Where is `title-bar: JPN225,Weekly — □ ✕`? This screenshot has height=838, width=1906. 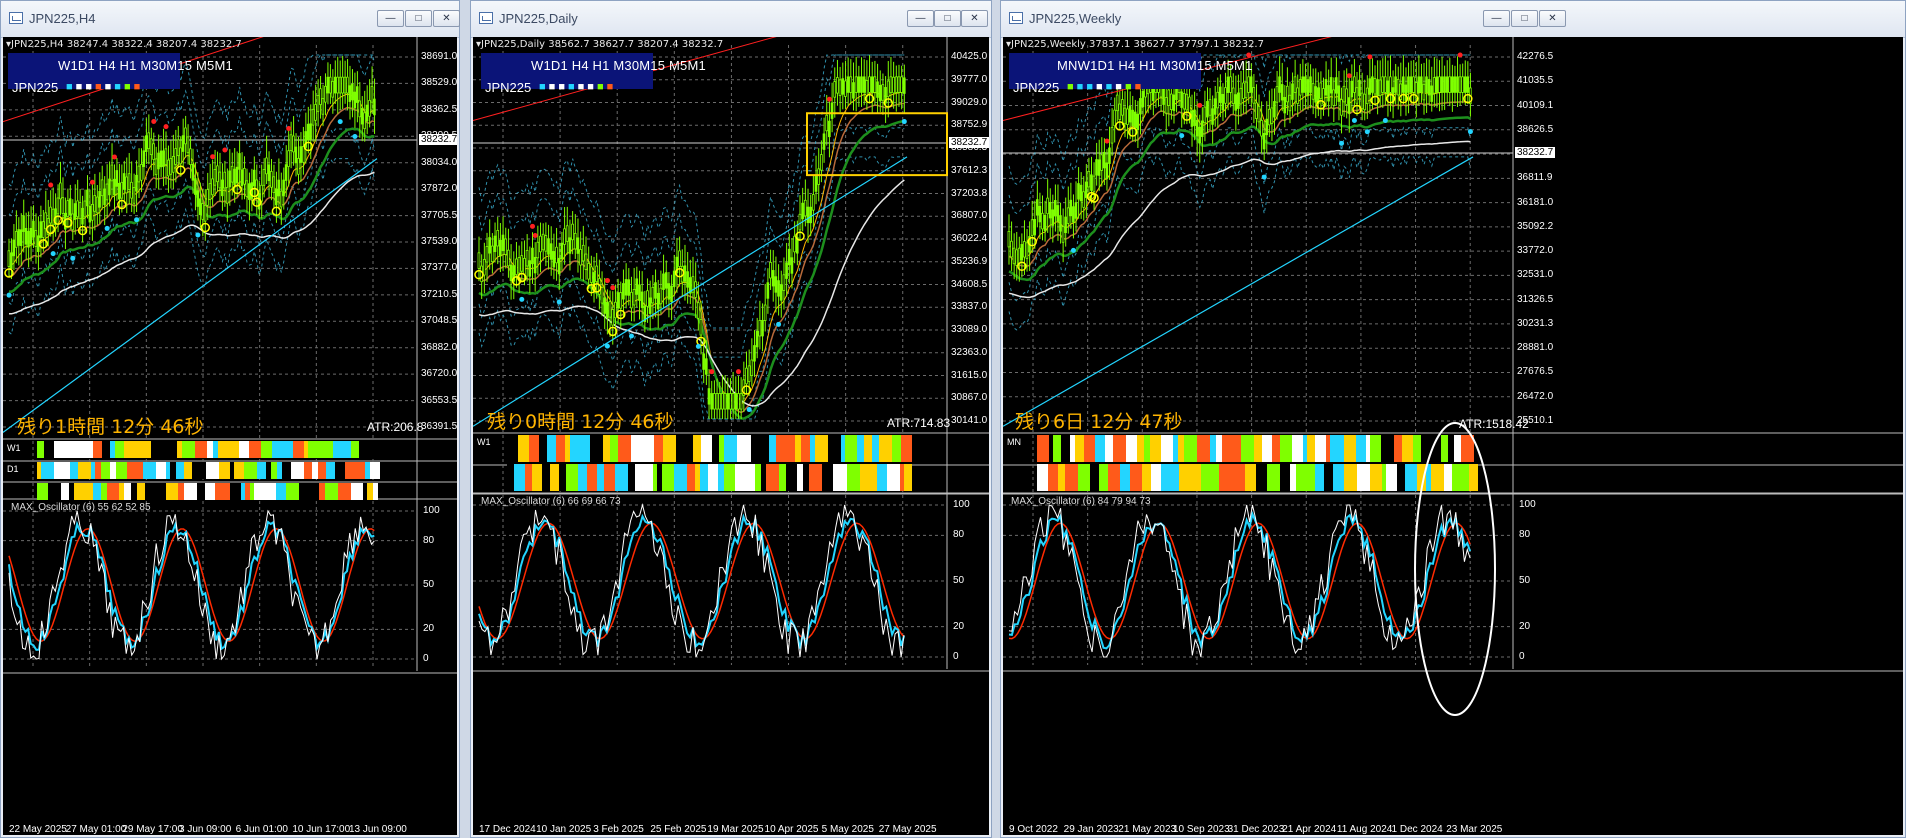 title-bar: JPN225,Weekly — □ ✕ is located at coordinates (1453, 19).